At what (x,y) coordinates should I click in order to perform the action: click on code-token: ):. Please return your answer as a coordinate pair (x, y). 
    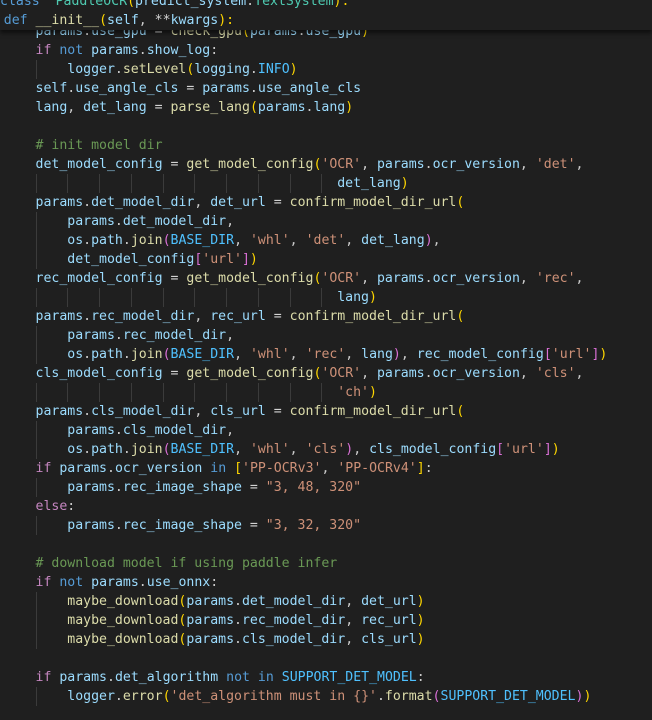
    Looking at the image, I should click on (341, 4).